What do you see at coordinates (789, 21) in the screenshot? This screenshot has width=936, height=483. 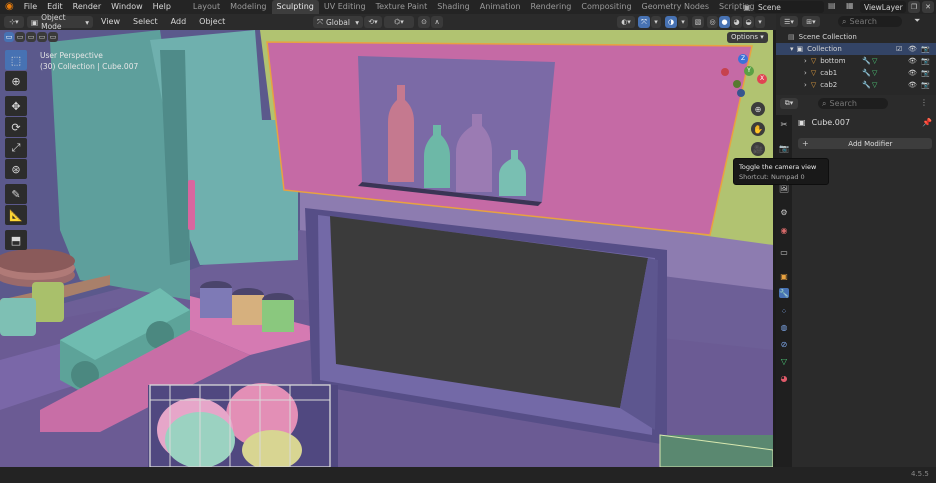 I see `outliner-editor-type-icon: ☰▾` at bounding box center [789, 21].